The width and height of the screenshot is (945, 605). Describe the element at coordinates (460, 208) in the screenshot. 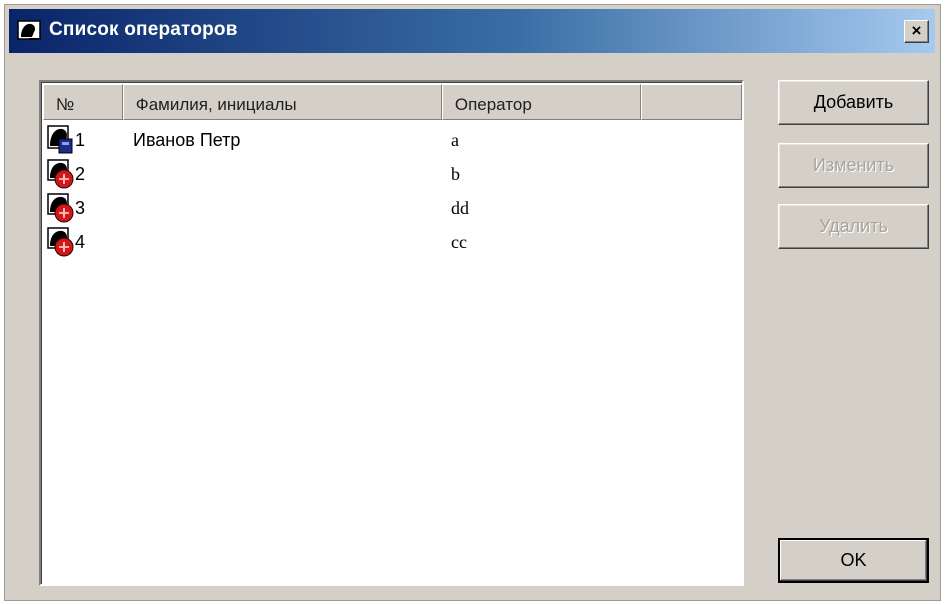

I see `row-operator: dd` at that location.